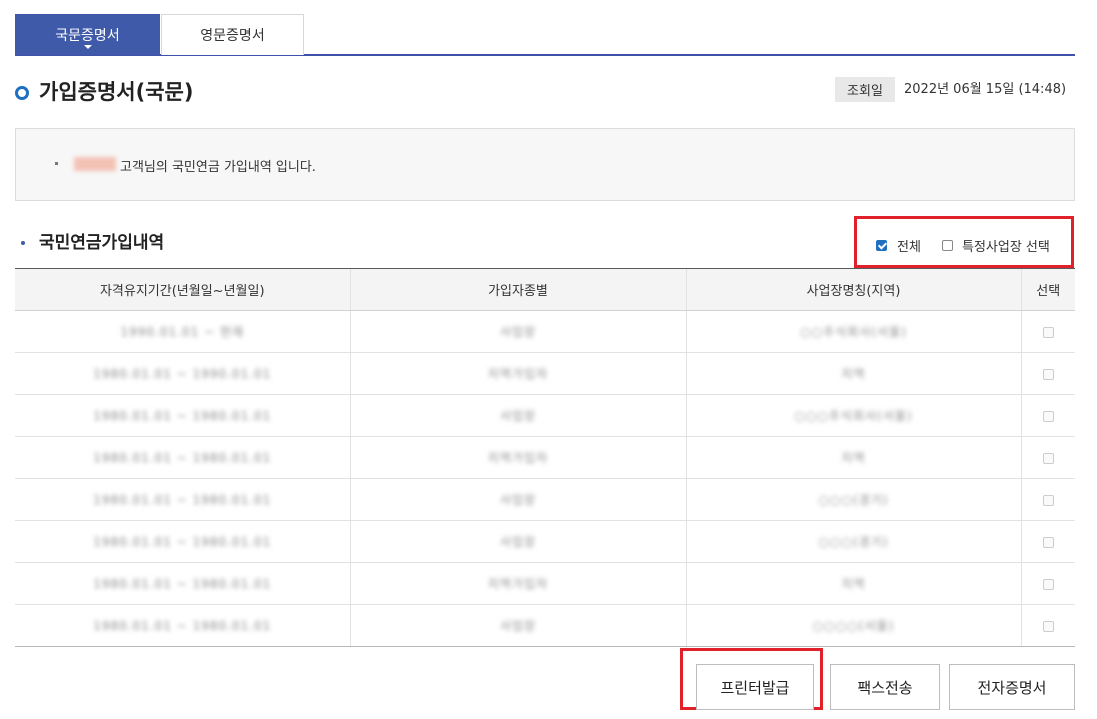  I want to click on tab-korean-certificate: 국문증명서, so click(87, 34).